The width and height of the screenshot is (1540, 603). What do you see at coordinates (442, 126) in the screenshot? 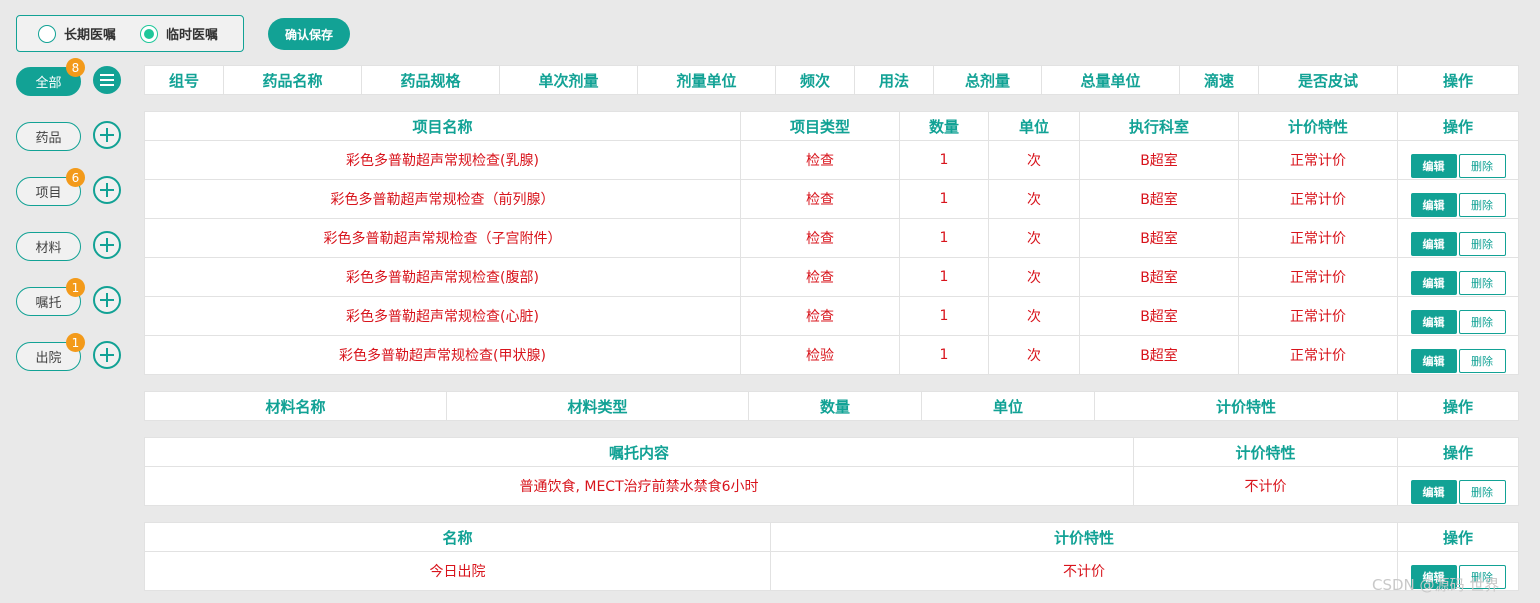
I see `column-header: 项目名称` at bounding box center [442, 126].